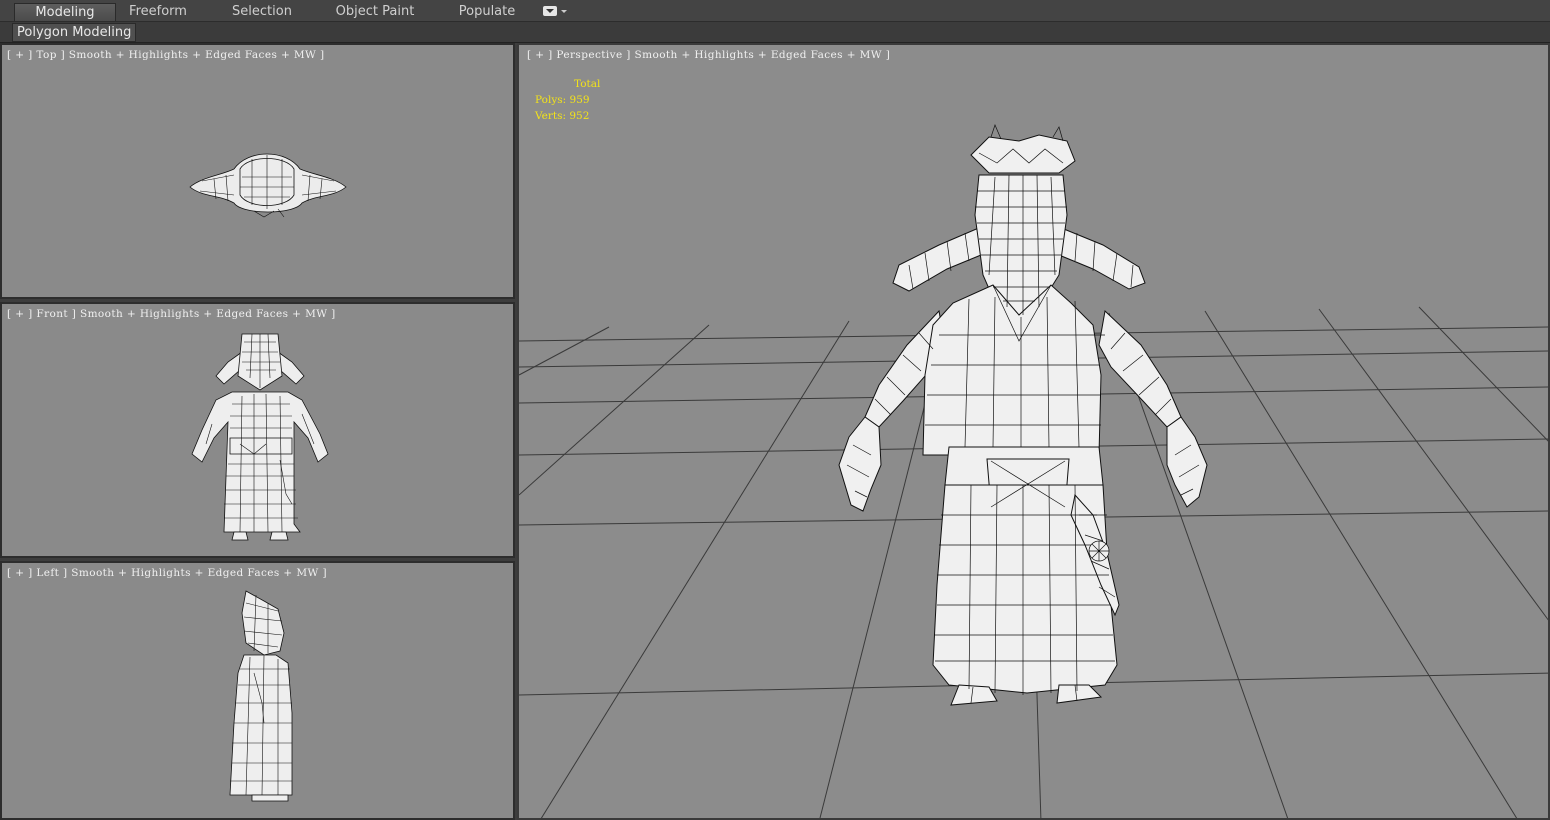 This screenshot has width=1550, height=820. I want to click on left-view-model, so click(261, 696).